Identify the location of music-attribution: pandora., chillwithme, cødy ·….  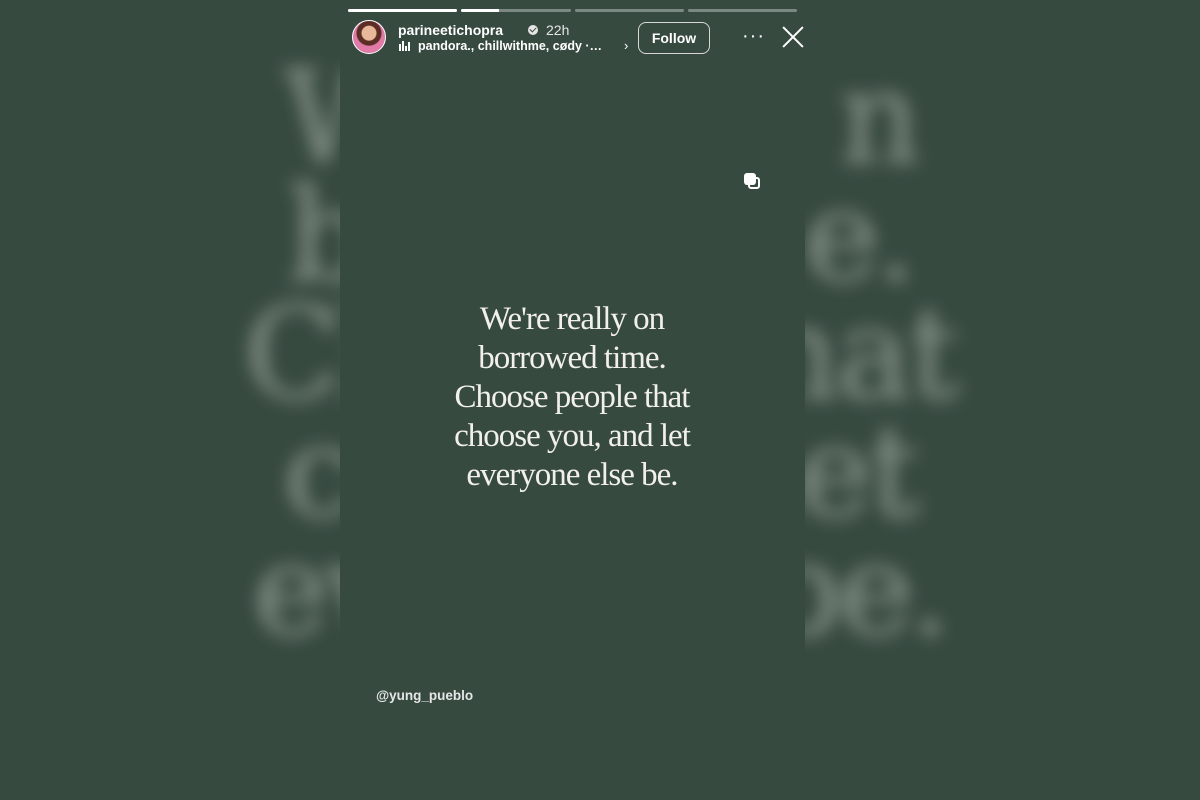
(510, 46).